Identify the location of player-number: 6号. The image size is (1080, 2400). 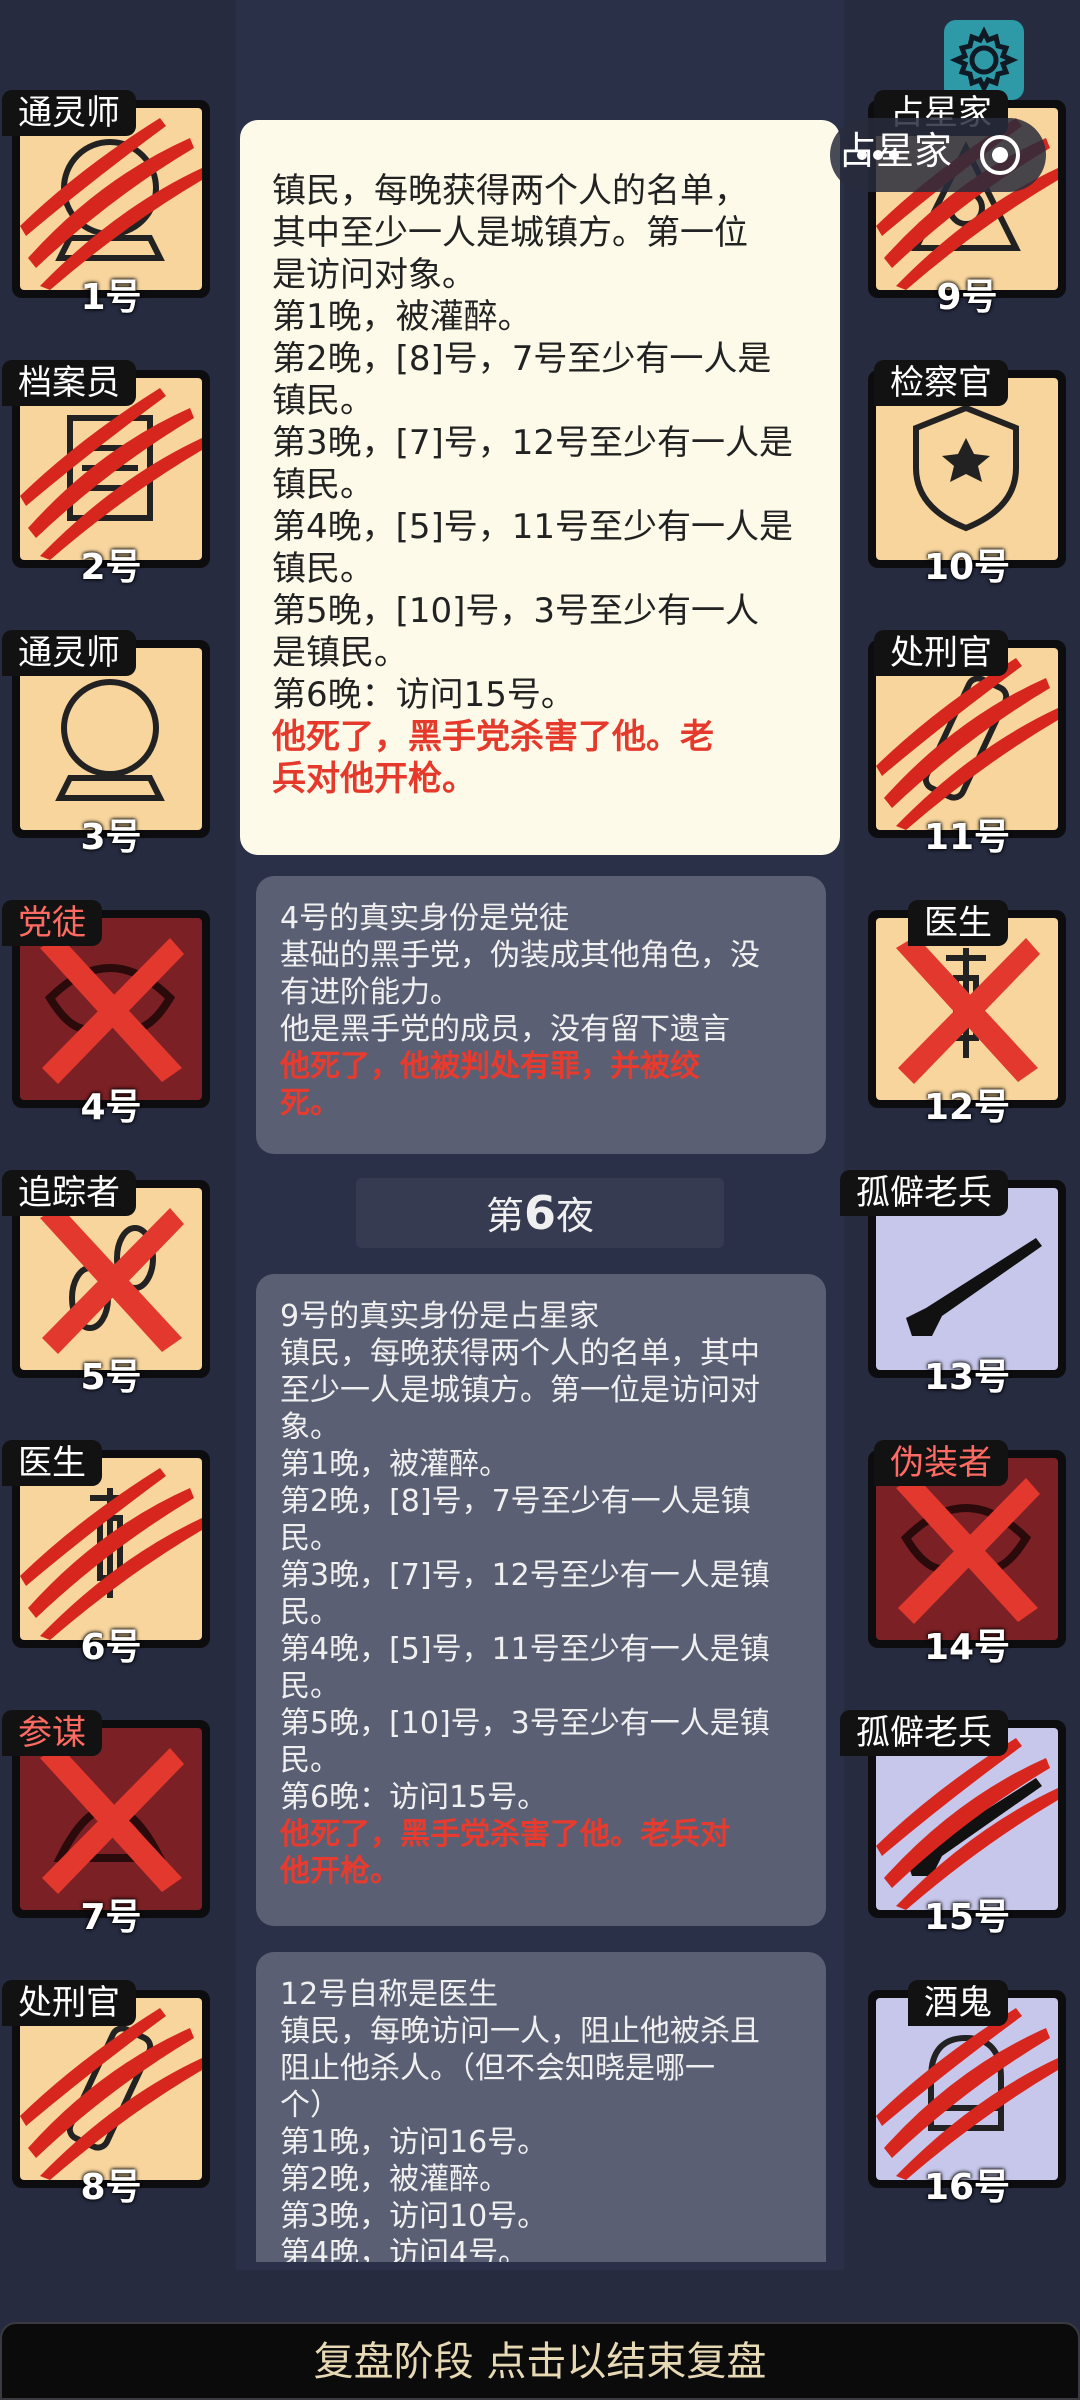
(111, 1647).